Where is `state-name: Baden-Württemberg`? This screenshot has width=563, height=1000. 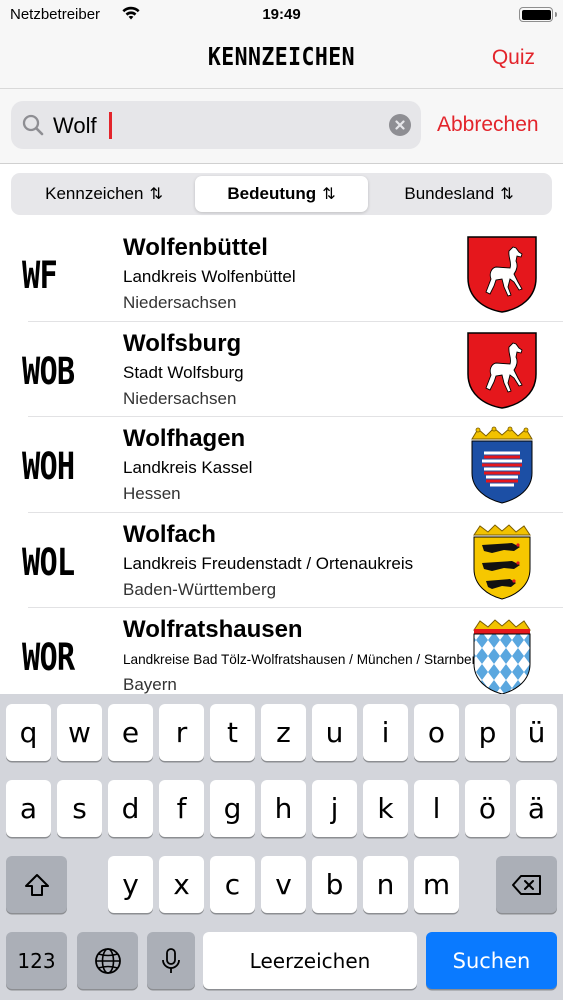 state-name: Baden-Württemberg is located at coordinates (200, 589).